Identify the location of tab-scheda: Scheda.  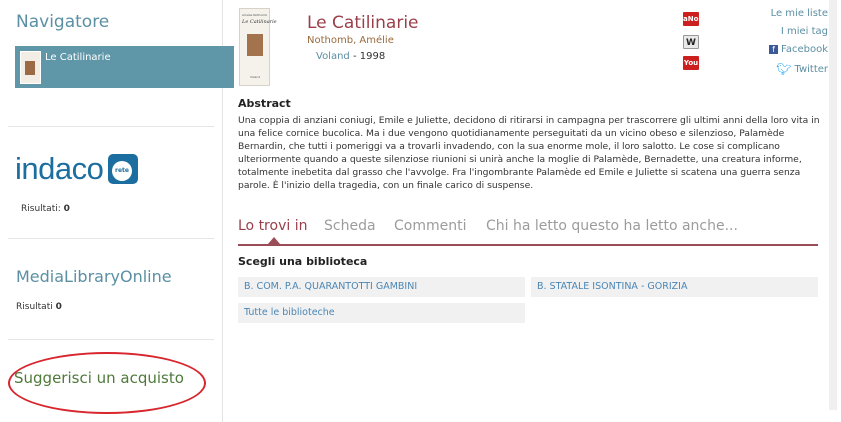
(350, 226).